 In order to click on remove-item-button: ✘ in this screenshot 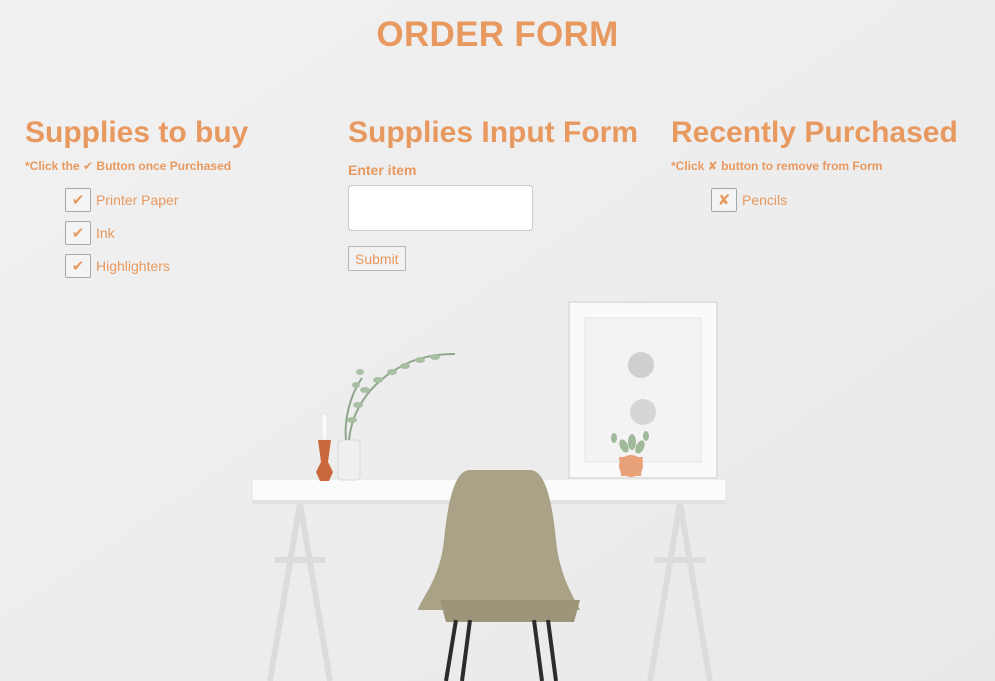, I will do `click(724, 199)`.